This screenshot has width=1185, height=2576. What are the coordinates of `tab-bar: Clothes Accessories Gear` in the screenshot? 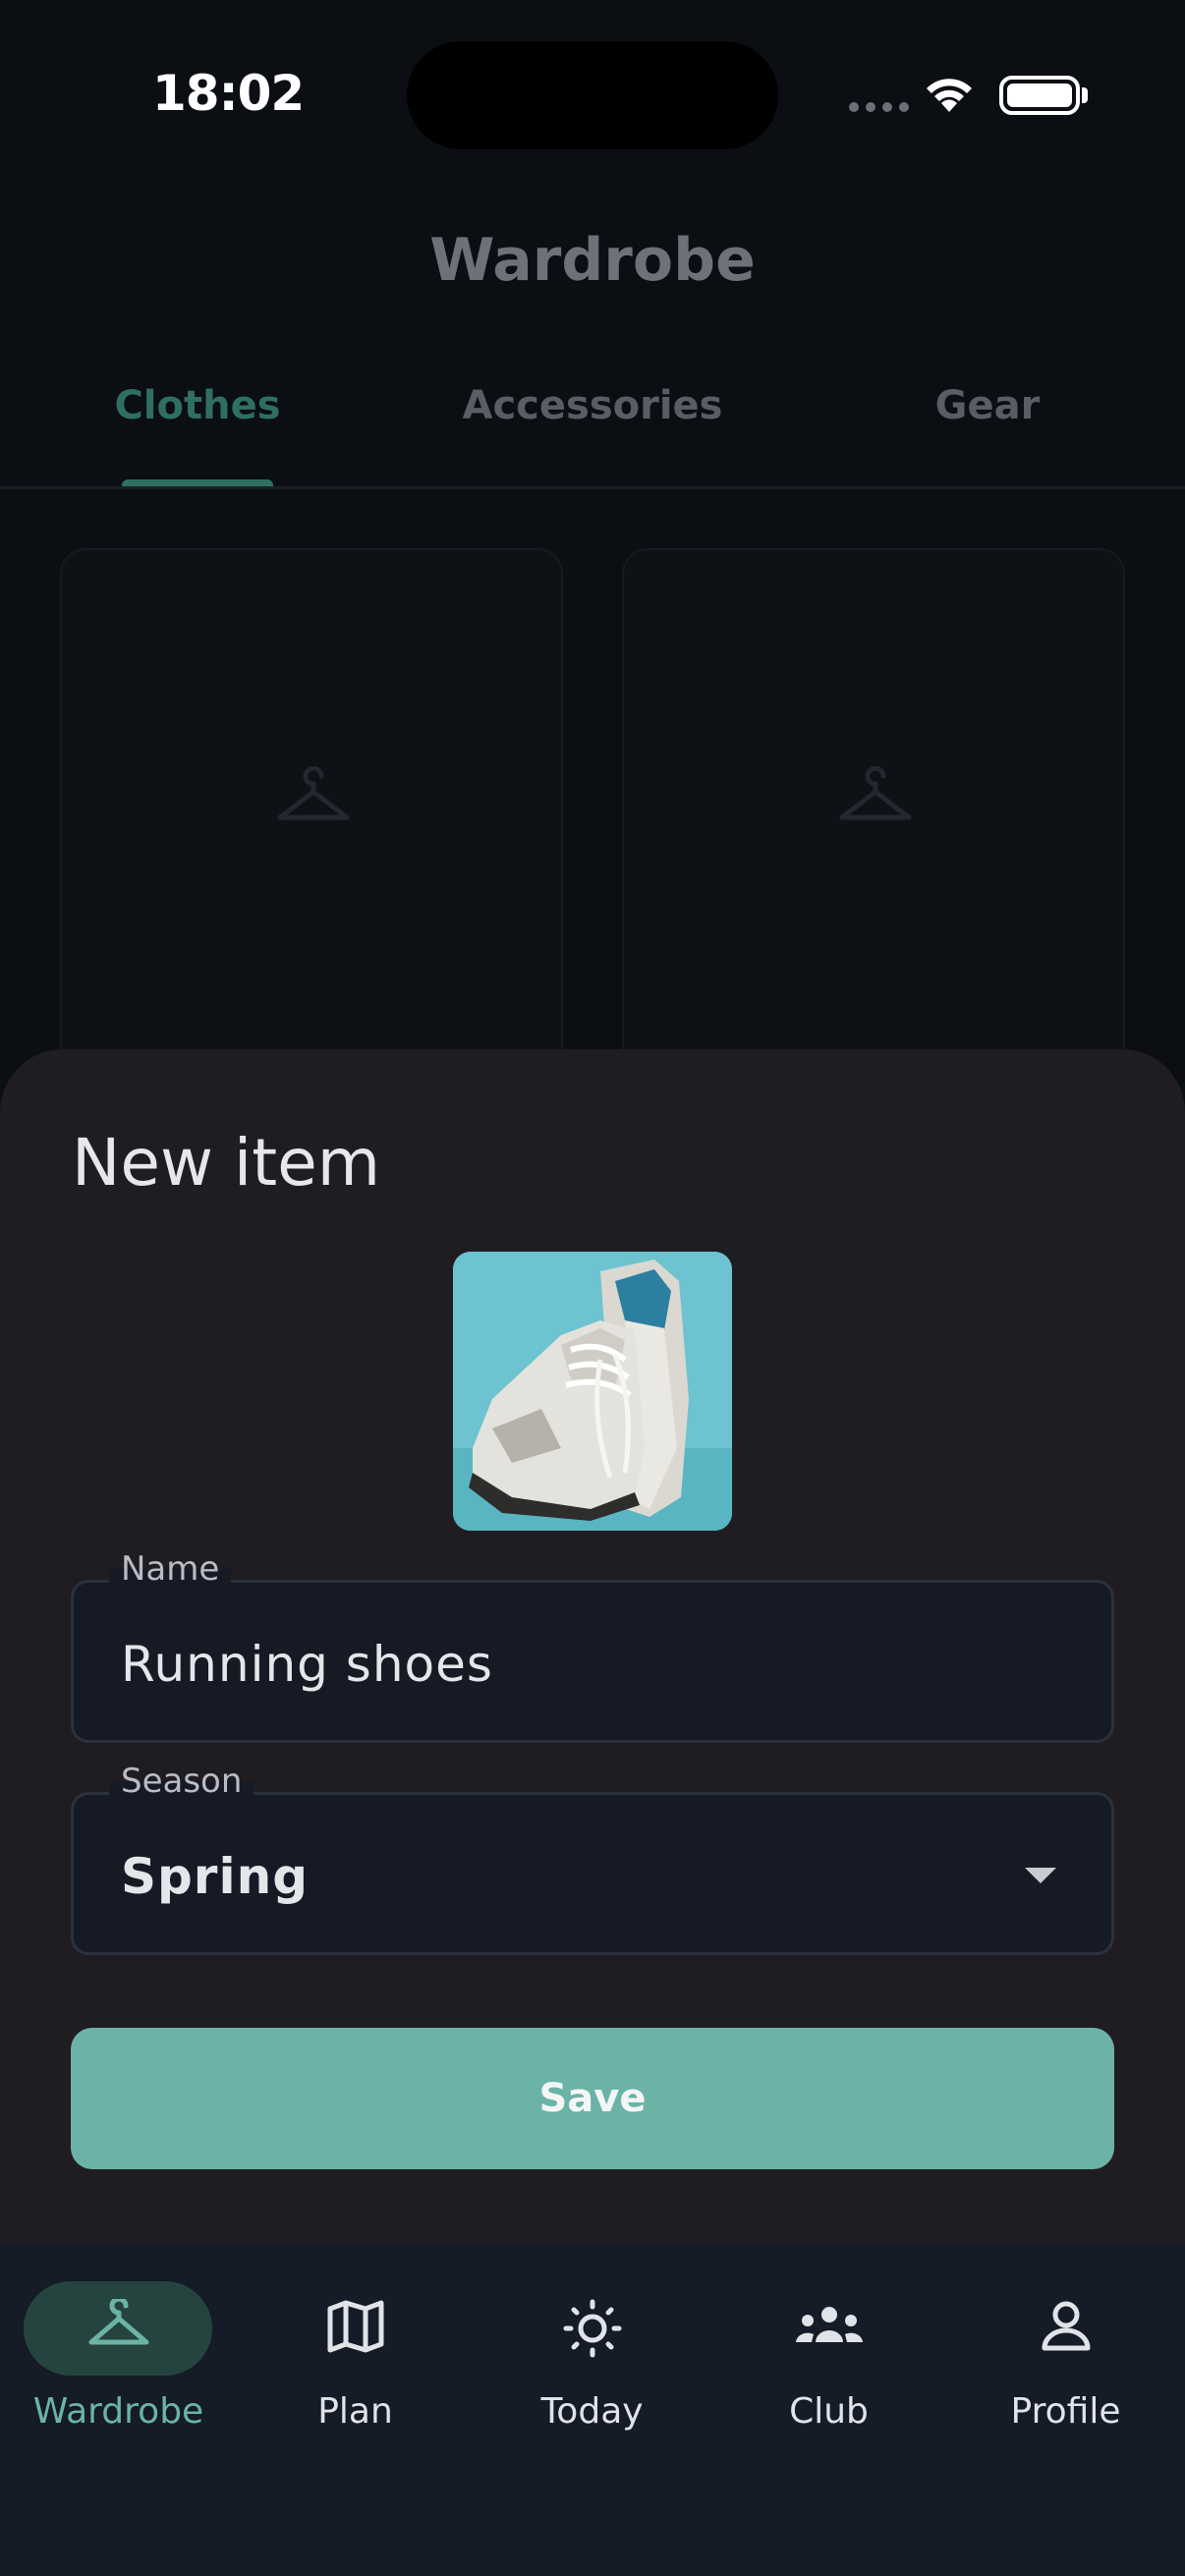 It's located at (592, 437).